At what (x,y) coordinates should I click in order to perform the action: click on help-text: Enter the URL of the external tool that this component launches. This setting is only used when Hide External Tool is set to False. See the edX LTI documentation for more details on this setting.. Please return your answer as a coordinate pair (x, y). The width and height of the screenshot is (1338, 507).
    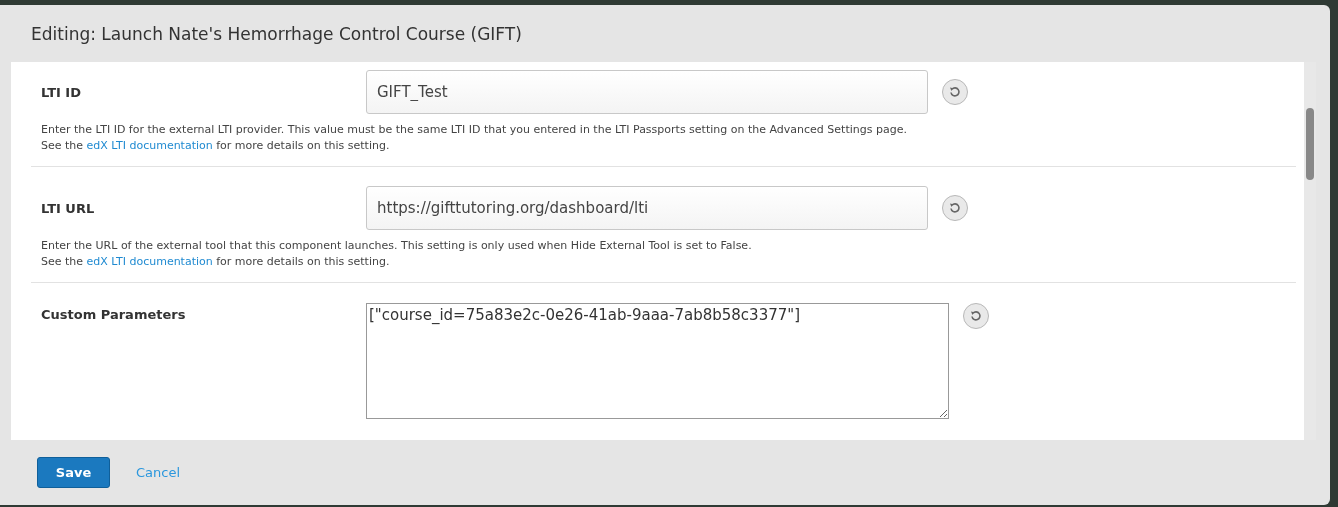
    Looking at the image, I should click on (397, 254).